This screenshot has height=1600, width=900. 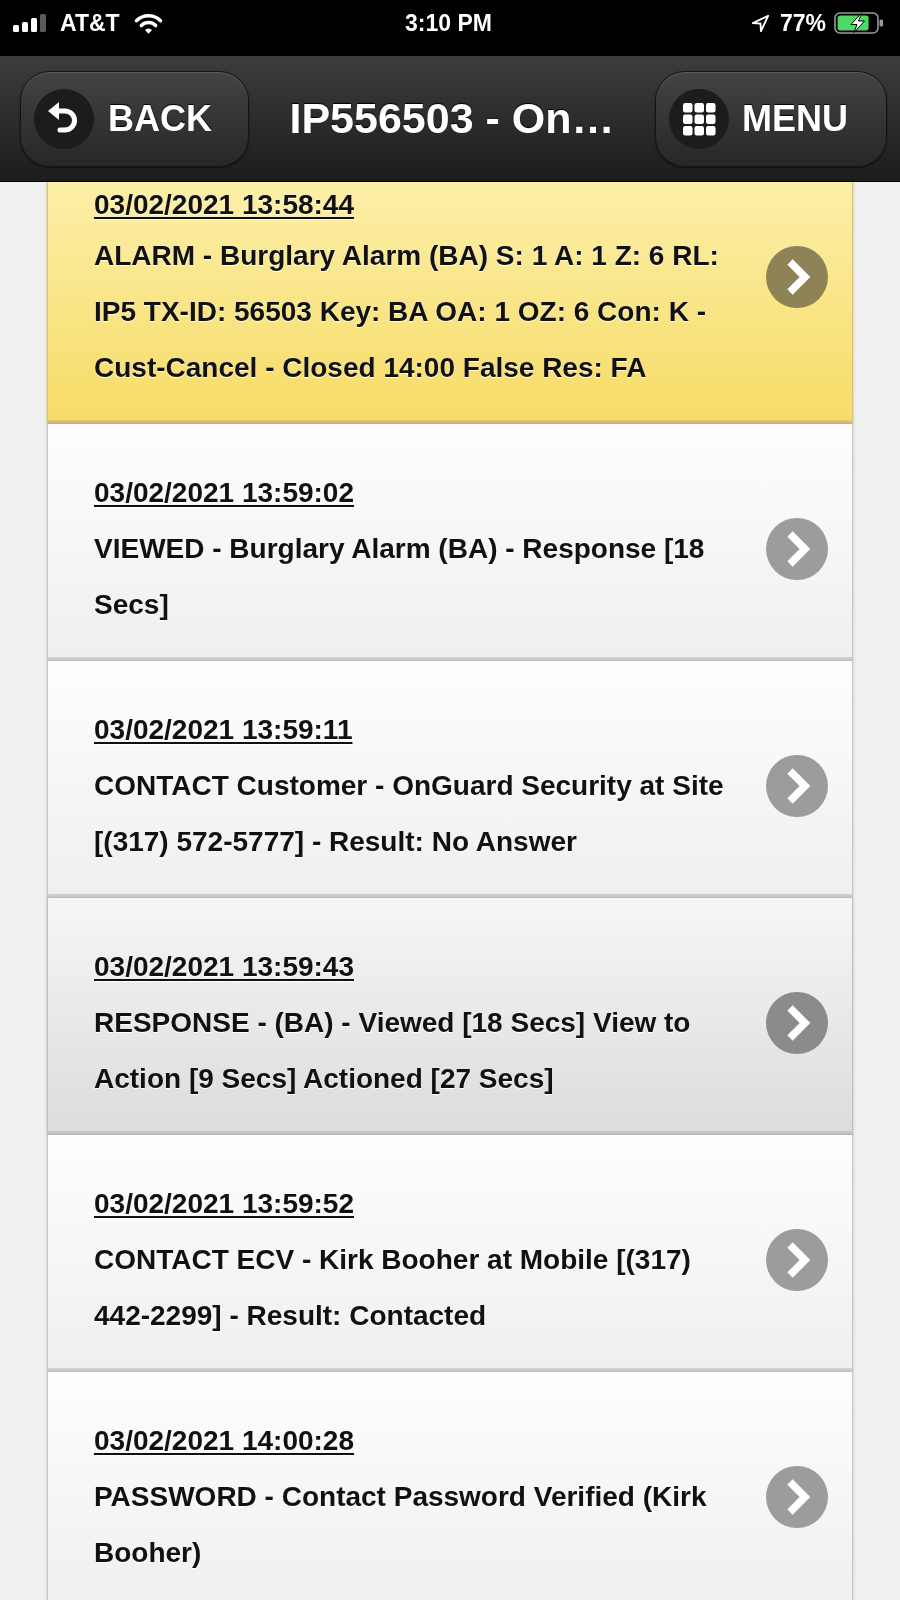 I want to click on signal-icon, so click(x=30, y=23).